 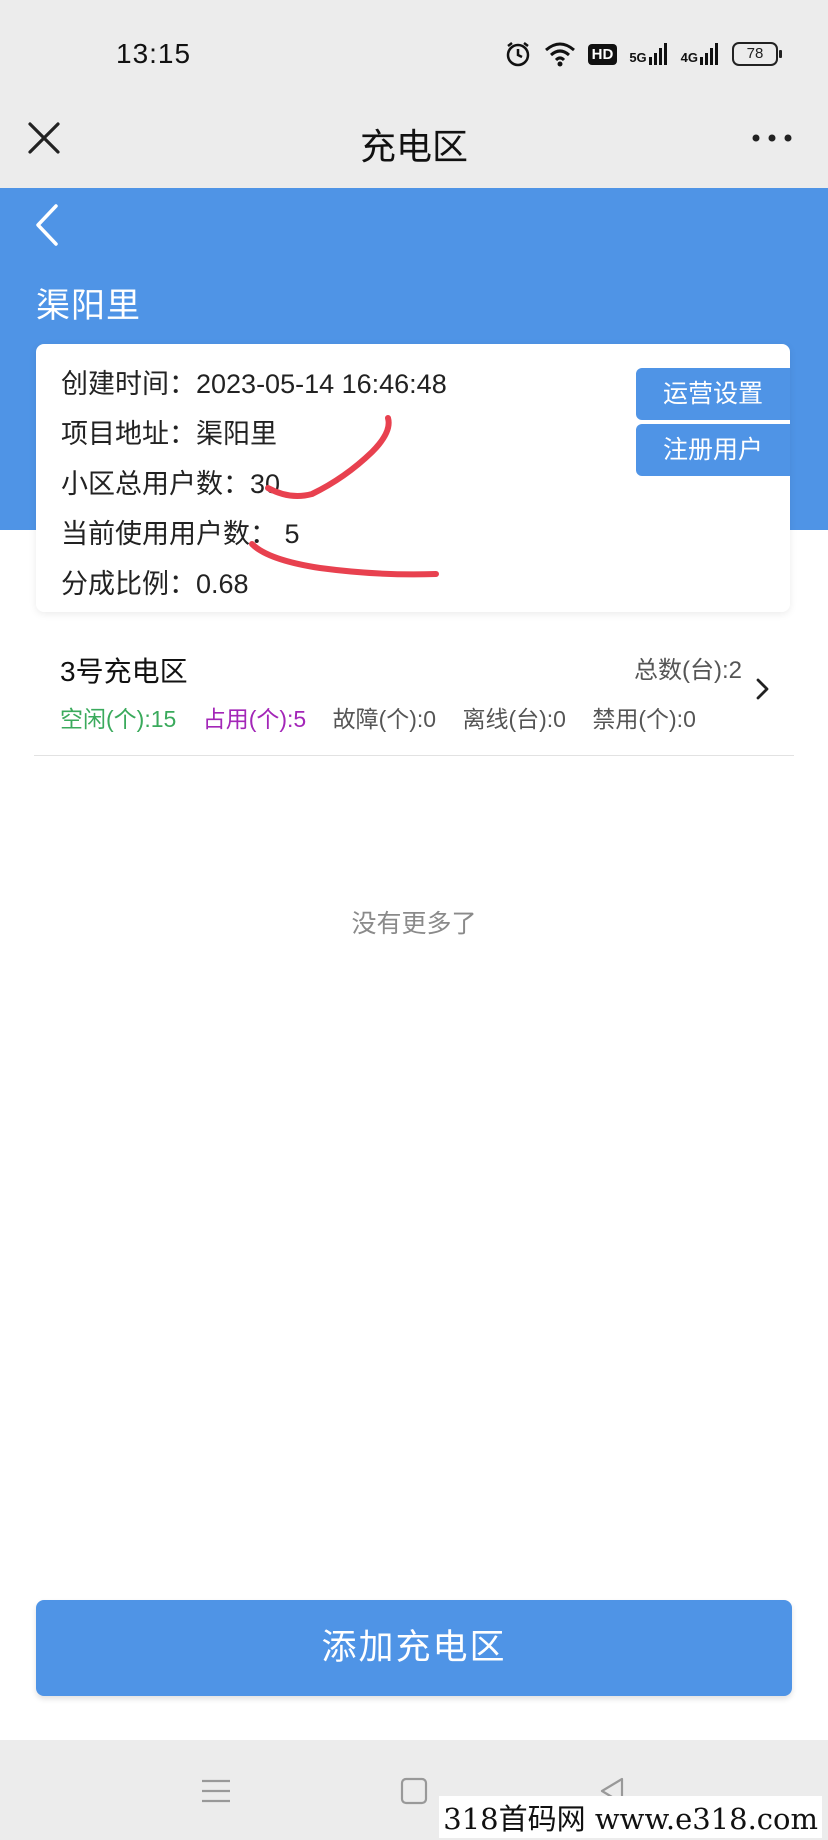 I want to click on project-title: 渠阳里, so click(x=88, y=306).